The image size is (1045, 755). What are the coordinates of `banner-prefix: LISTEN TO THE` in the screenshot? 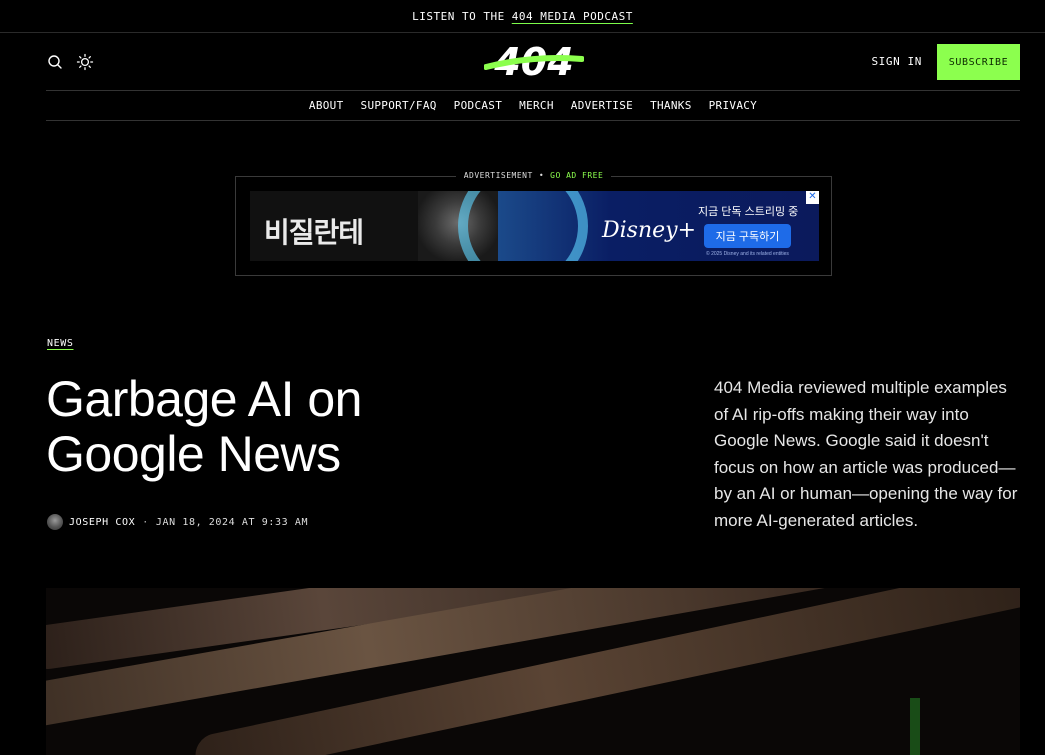 It's located at (458, 16).